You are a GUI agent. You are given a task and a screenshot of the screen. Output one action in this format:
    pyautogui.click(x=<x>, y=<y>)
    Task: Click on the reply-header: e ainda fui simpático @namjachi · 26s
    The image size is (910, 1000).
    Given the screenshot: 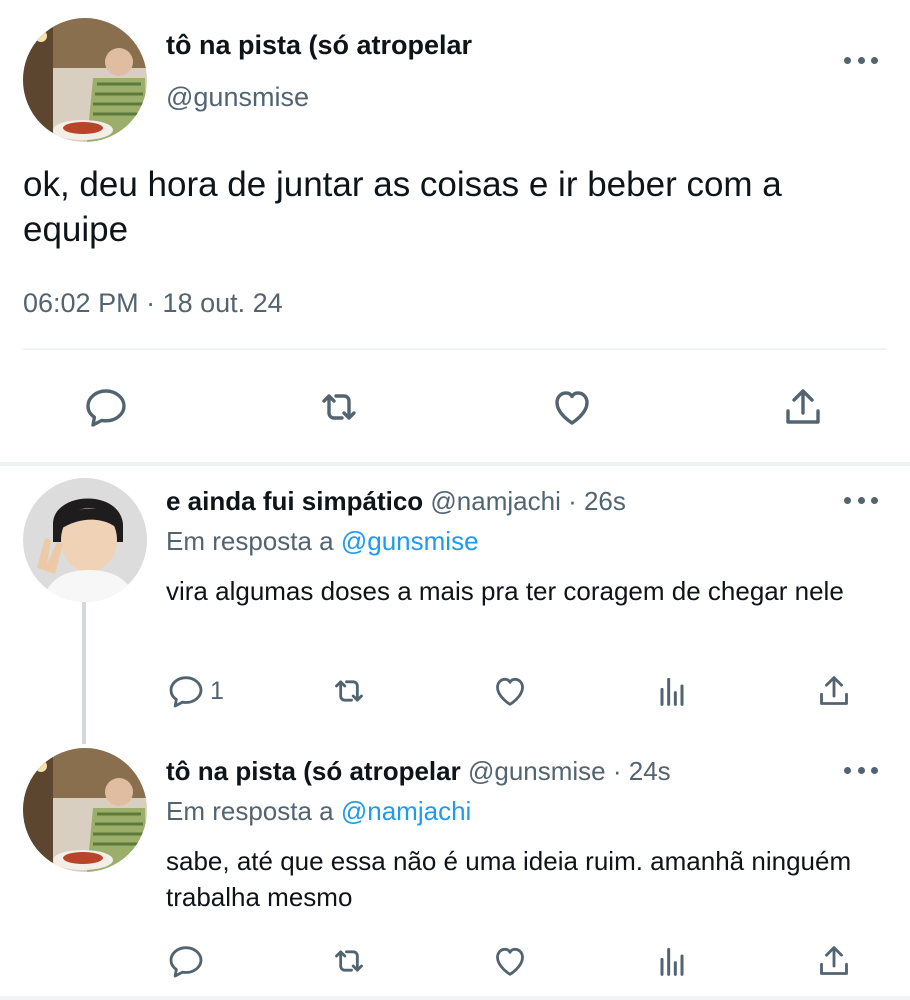 What is the action you would take?
    pyautogui.click(x=396, y=501)
    